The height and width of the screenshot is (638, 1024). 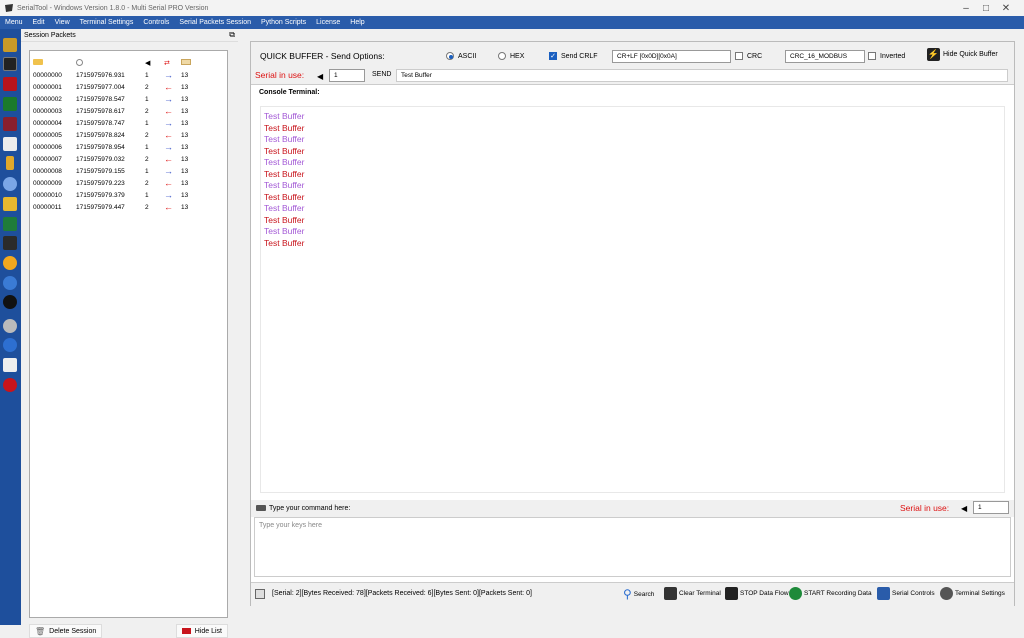 What do you see at coordinates (925, 508) in the screenshot?
I see `command-serial-in-use-label: Serial in use:` at bounding box center [925, 508].